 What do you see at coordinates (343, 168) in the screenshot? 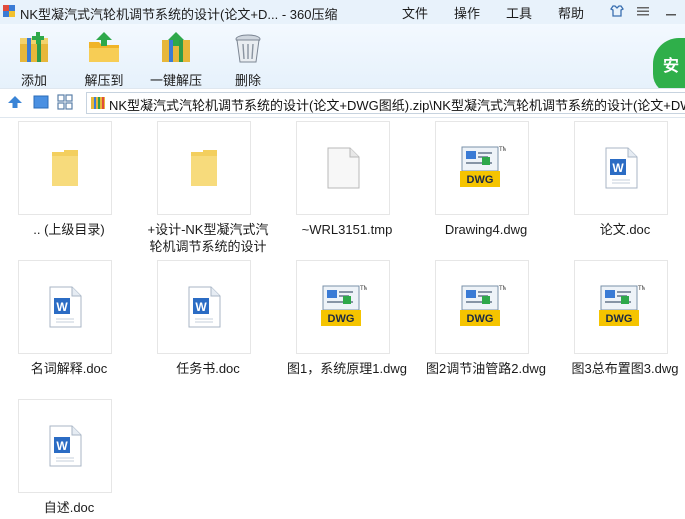
I see `blank-file-icon` at bounding box center [343, 168].